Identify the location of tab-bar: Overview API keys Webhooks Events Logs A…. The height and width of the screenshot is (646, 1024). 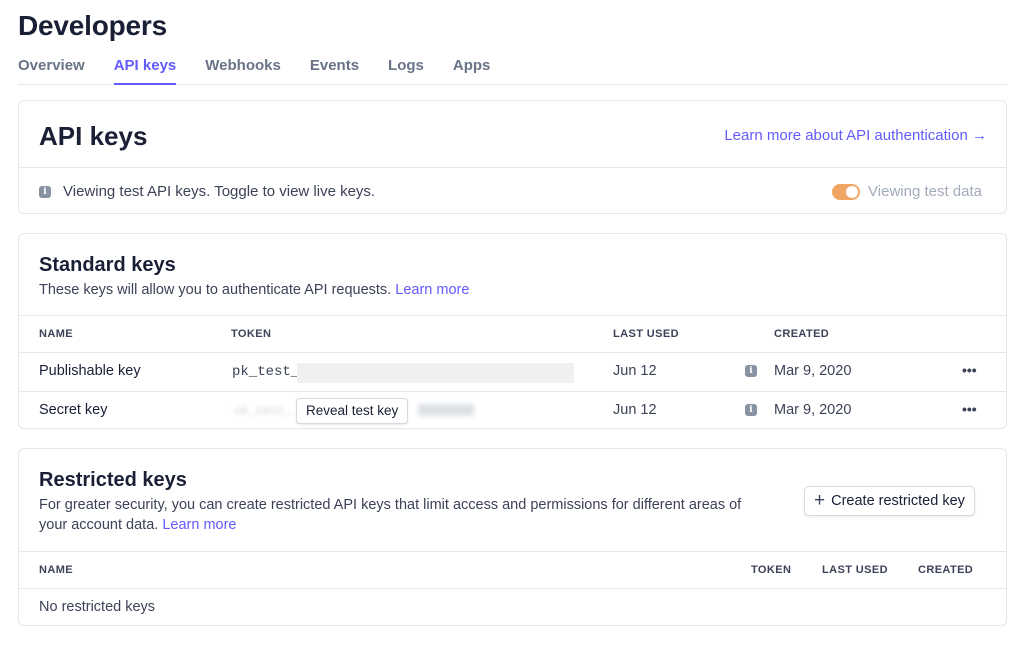
(512, 69).